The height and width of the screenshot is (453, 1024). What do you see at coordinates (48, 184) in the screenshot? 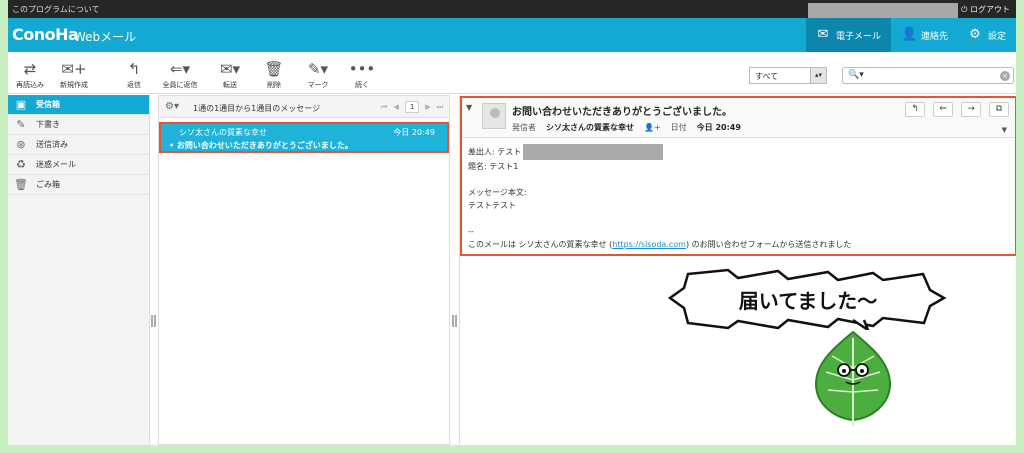
I see `folder-label: ごみ箱` at bounding box center [48, 184].